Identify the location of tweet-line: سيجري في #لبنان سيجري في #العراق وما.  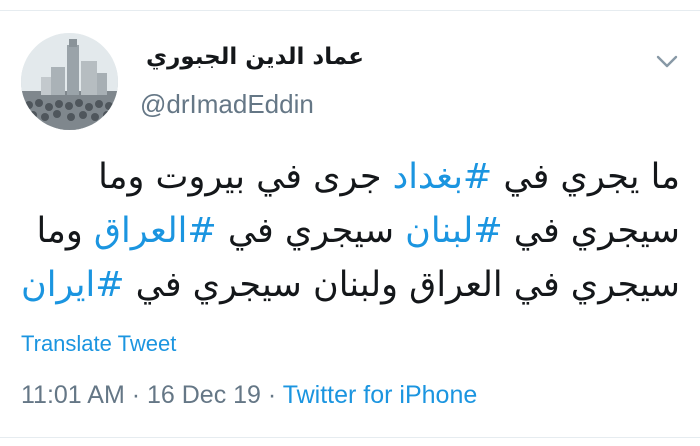
(350, 231).